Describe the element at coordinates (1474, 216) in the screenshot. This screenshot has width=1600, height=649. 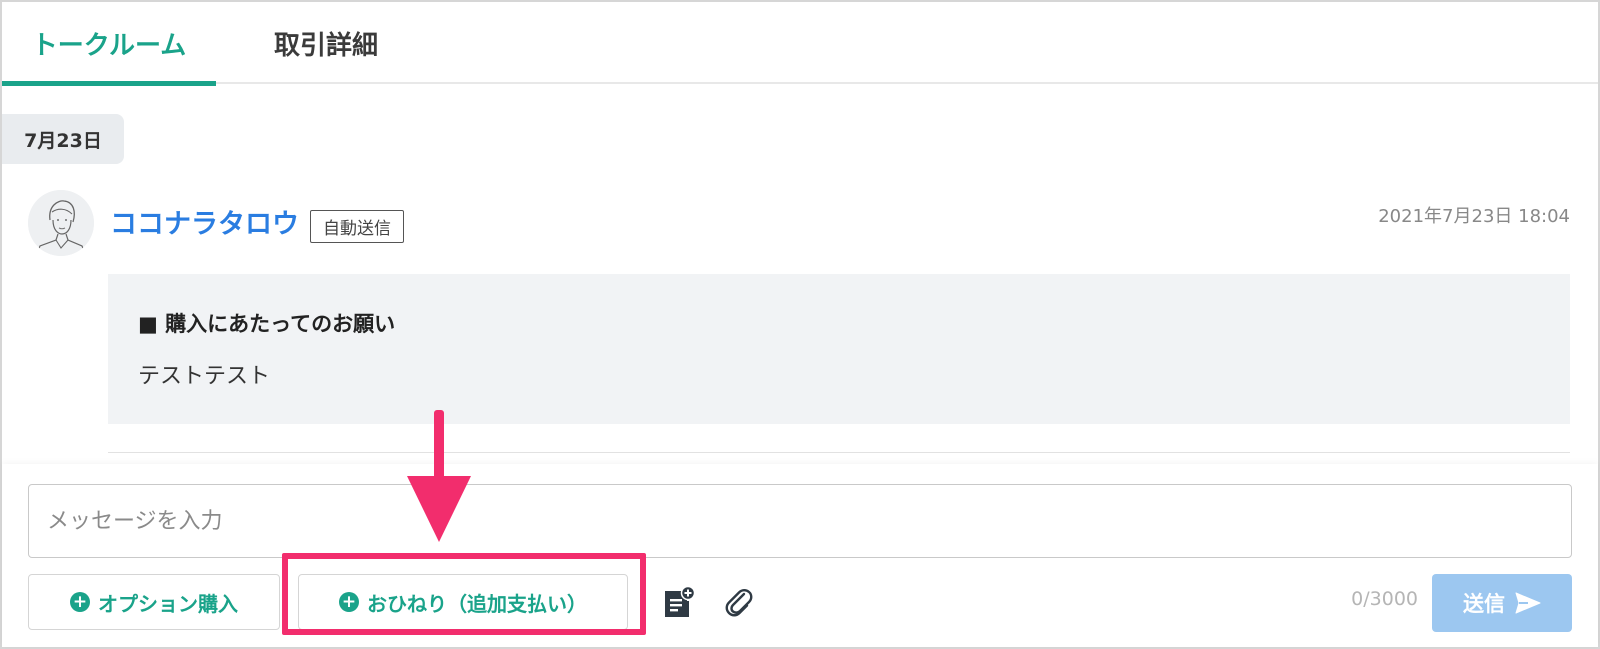
I see `message-timestamp: 2021年7月23日 18:04` at that location.